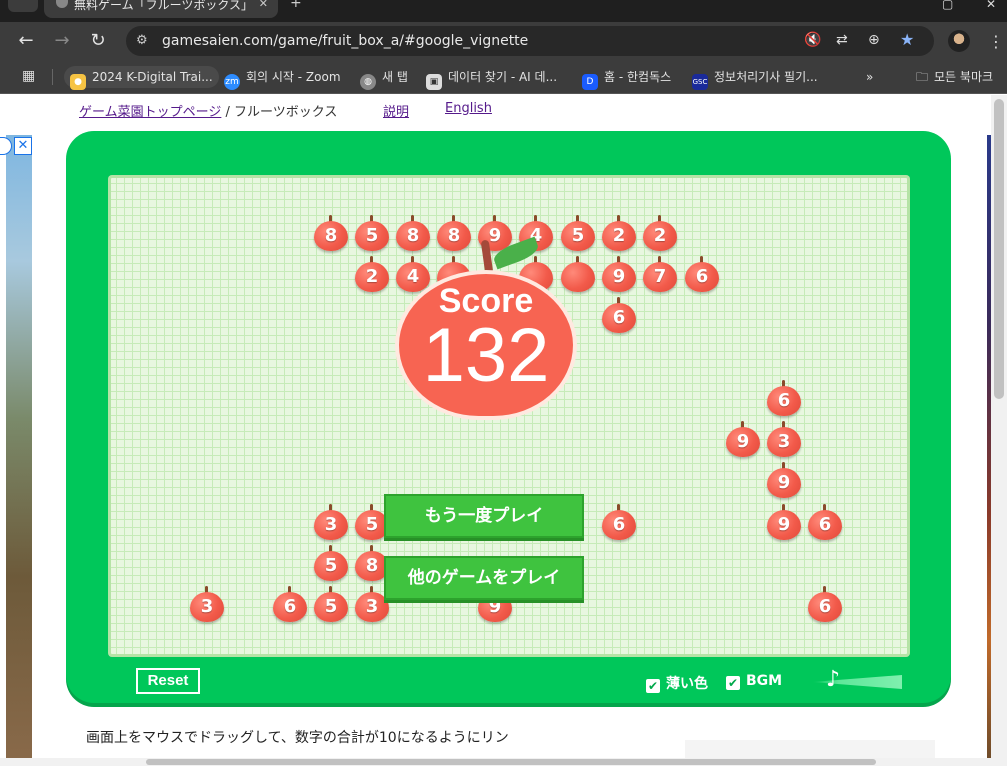 Image resolution: width=1007 pixels, height=766 pixels. Describe the element at coordinates (486, 355) in the screenshot. I see `score-value: 132` at that location.